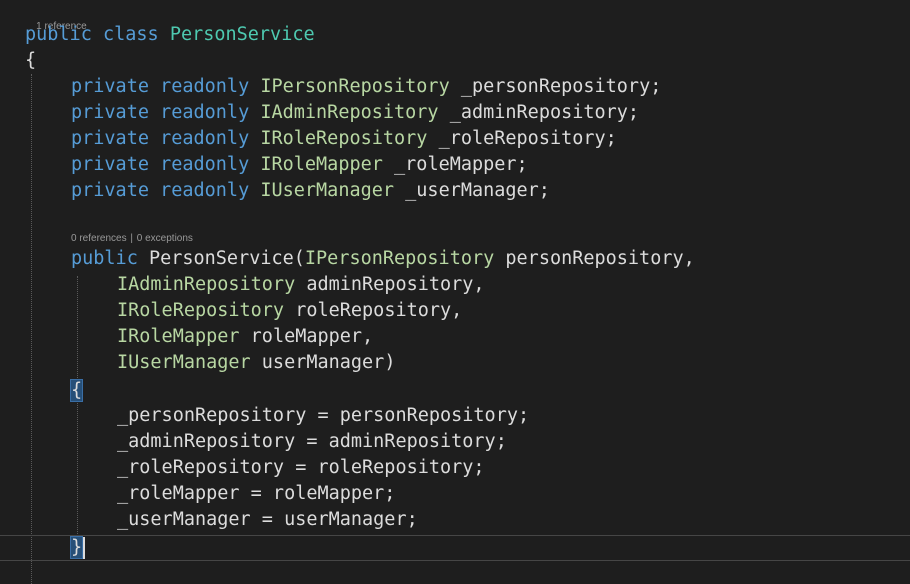  I want to click on codelens-constructor: 0 references | 0 exceptions, so click(132, 239).